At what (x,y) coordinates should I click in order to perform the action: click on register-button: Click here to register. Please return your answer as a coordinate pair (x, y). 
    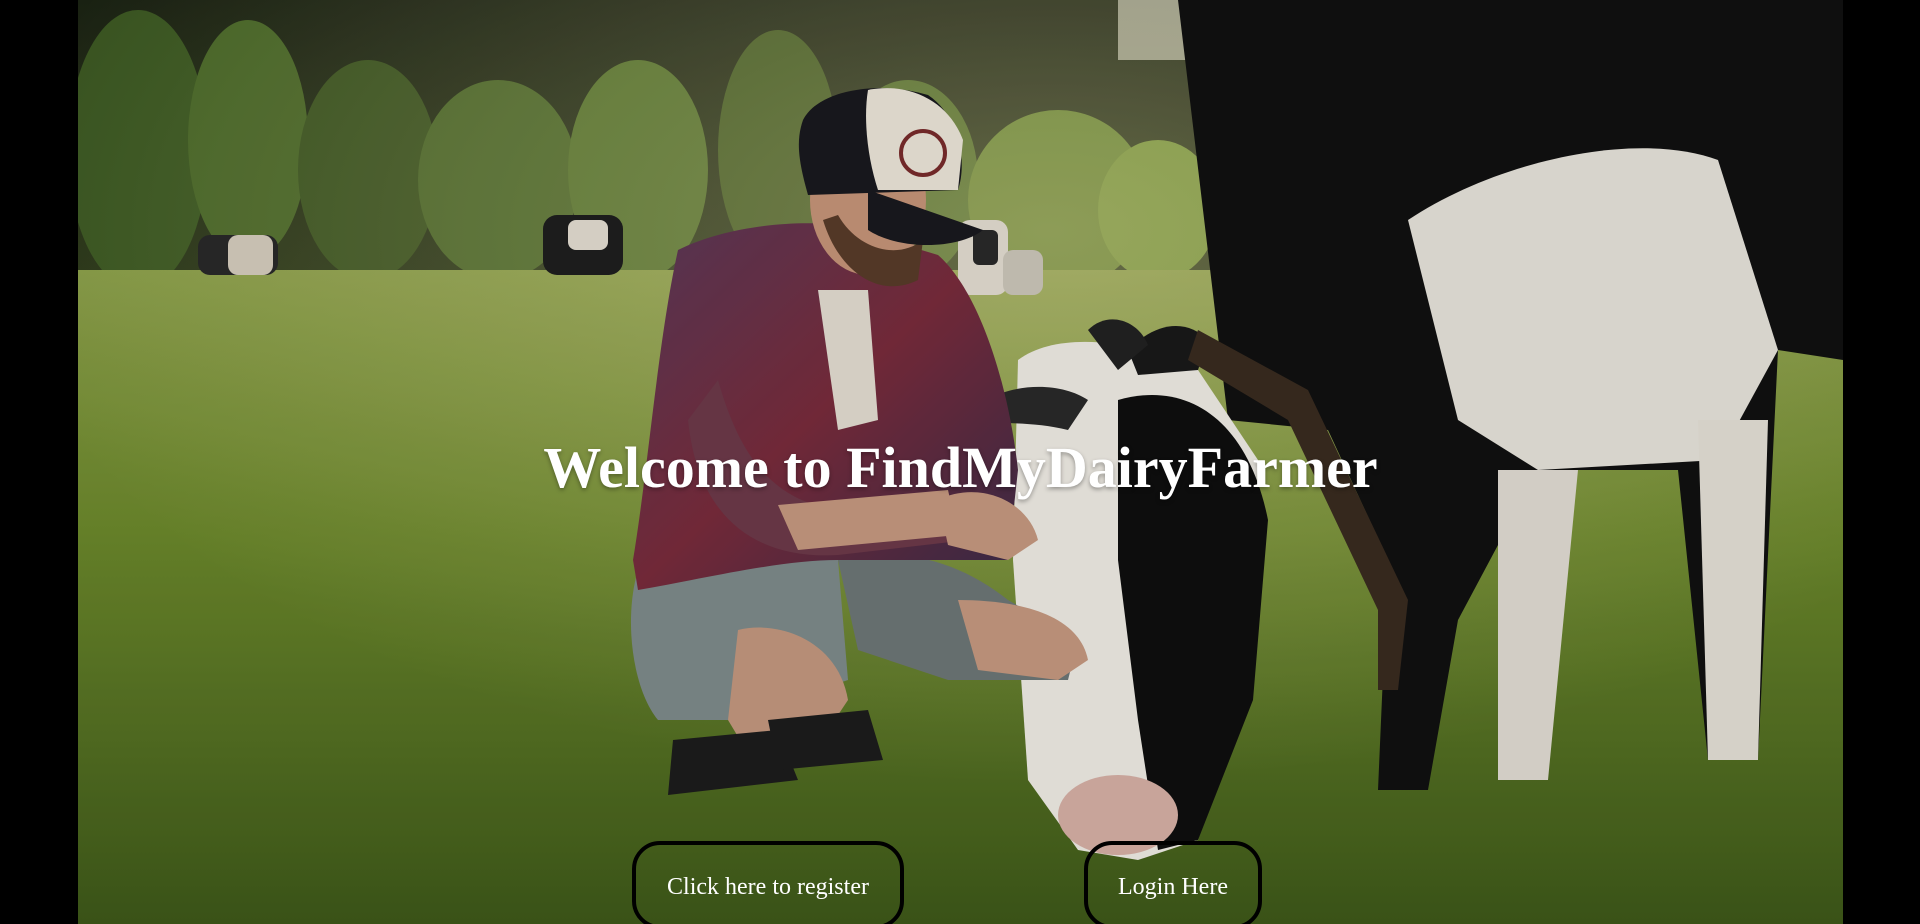
    Looking at the image, I should click on (768, 882).